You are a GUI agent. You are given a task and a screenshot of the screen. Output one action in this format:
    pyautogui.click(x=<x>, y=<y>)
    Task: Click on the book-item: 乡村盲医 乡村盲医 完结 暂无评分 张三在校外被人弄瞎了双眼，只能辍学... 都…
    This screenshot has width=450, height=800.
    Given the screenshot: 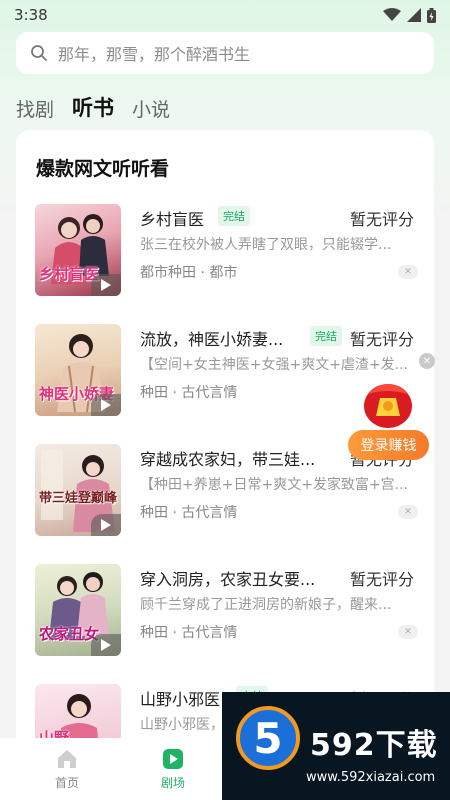 What is the action you would take?
    pyautogui.click(x=225, y=254)
    